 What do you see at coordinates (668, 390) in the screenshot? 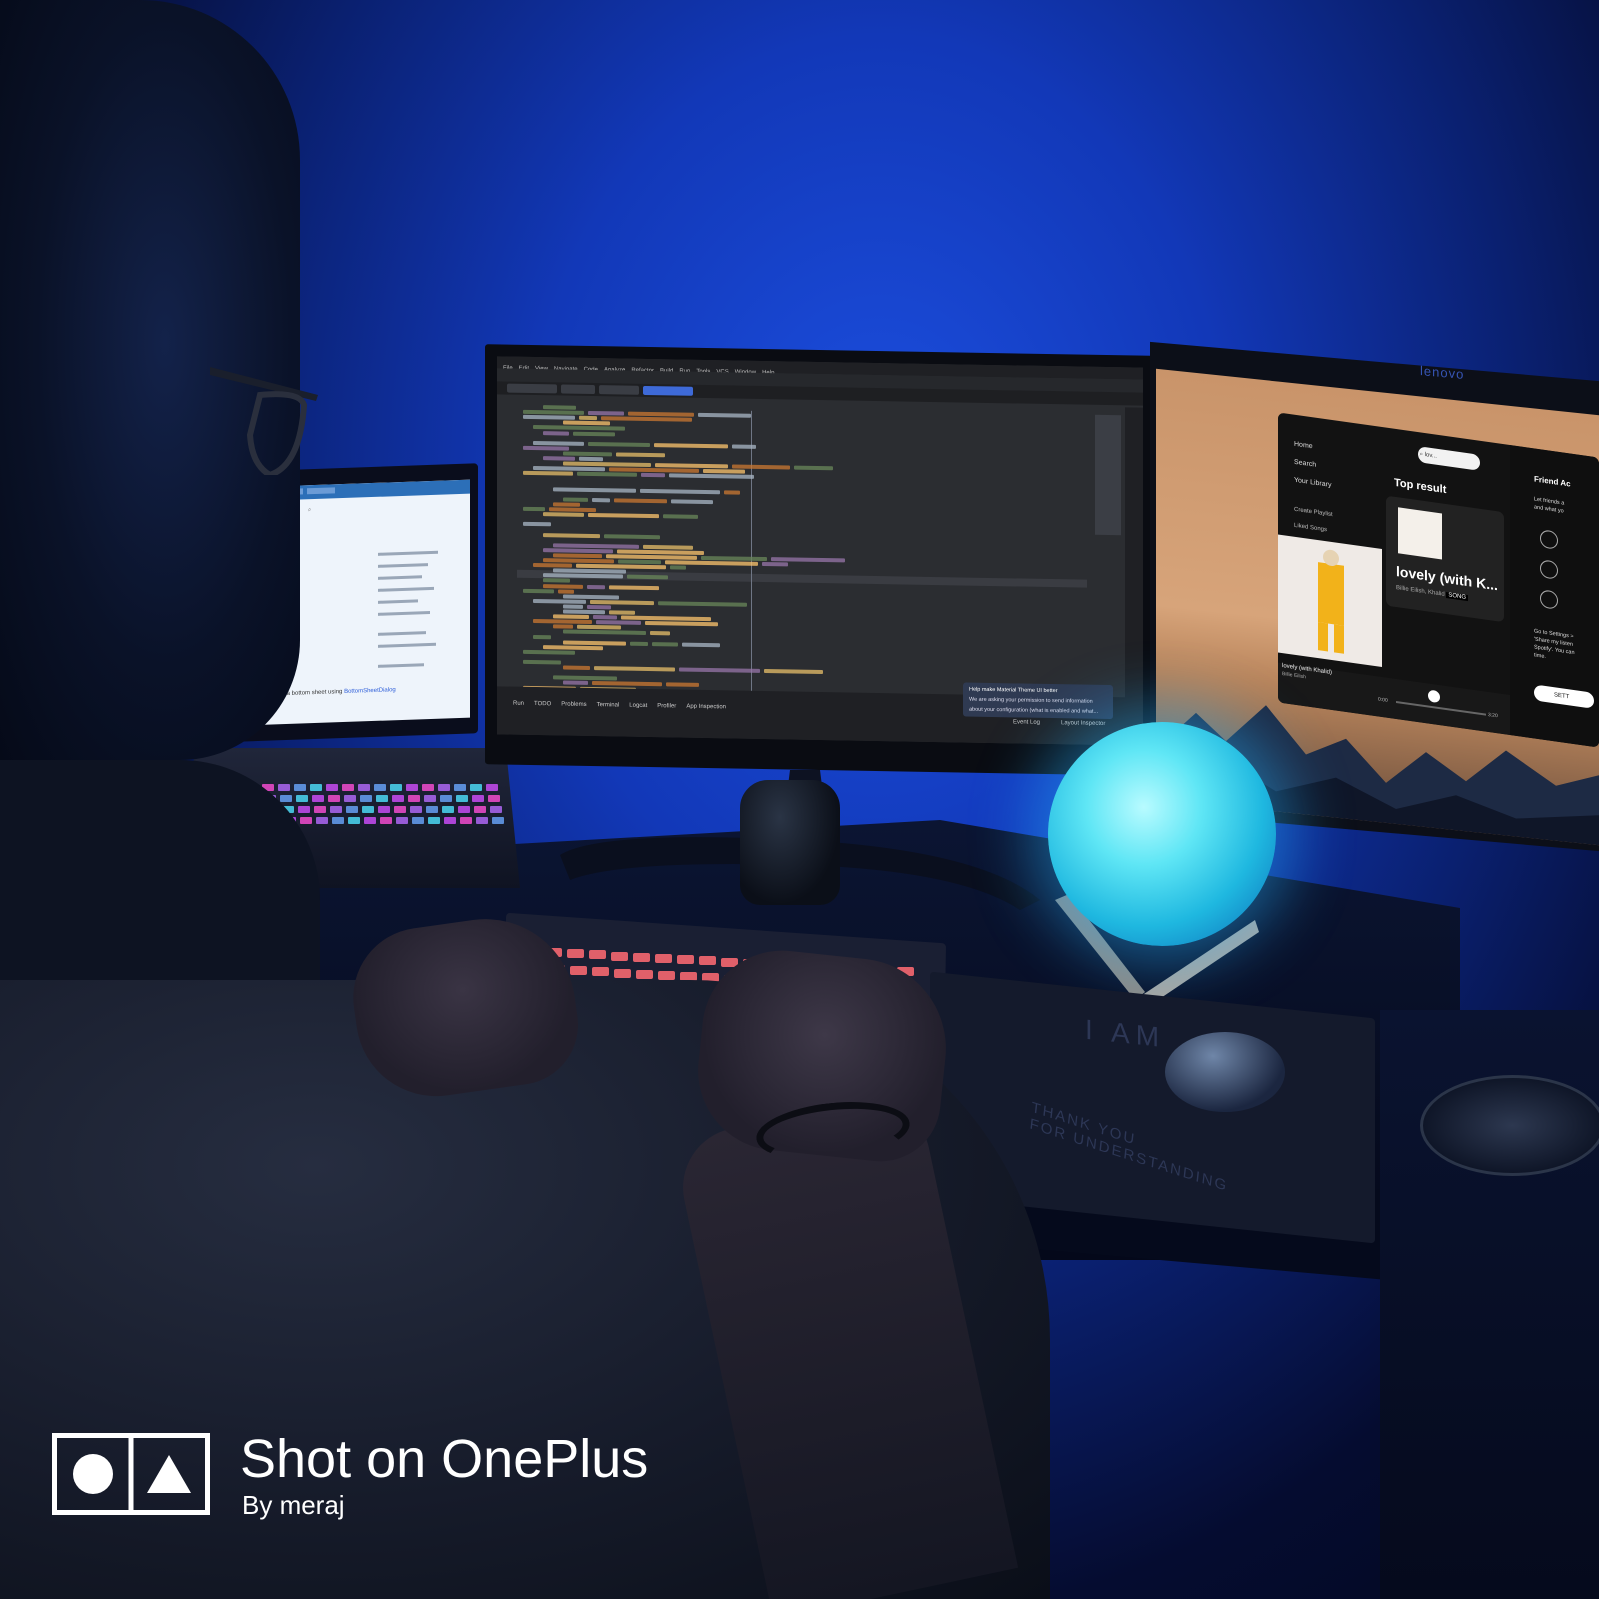
I see `ide-tab-active` at bounding box center [668, 390].